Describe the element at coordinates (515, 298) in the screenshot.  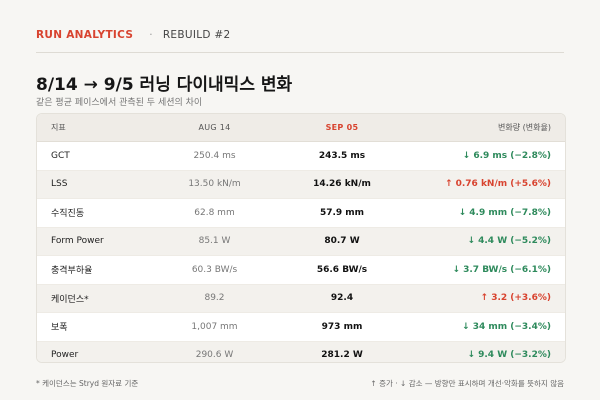
I see `change-cell: ↑ 3.2 (+3.6%)` at that location.